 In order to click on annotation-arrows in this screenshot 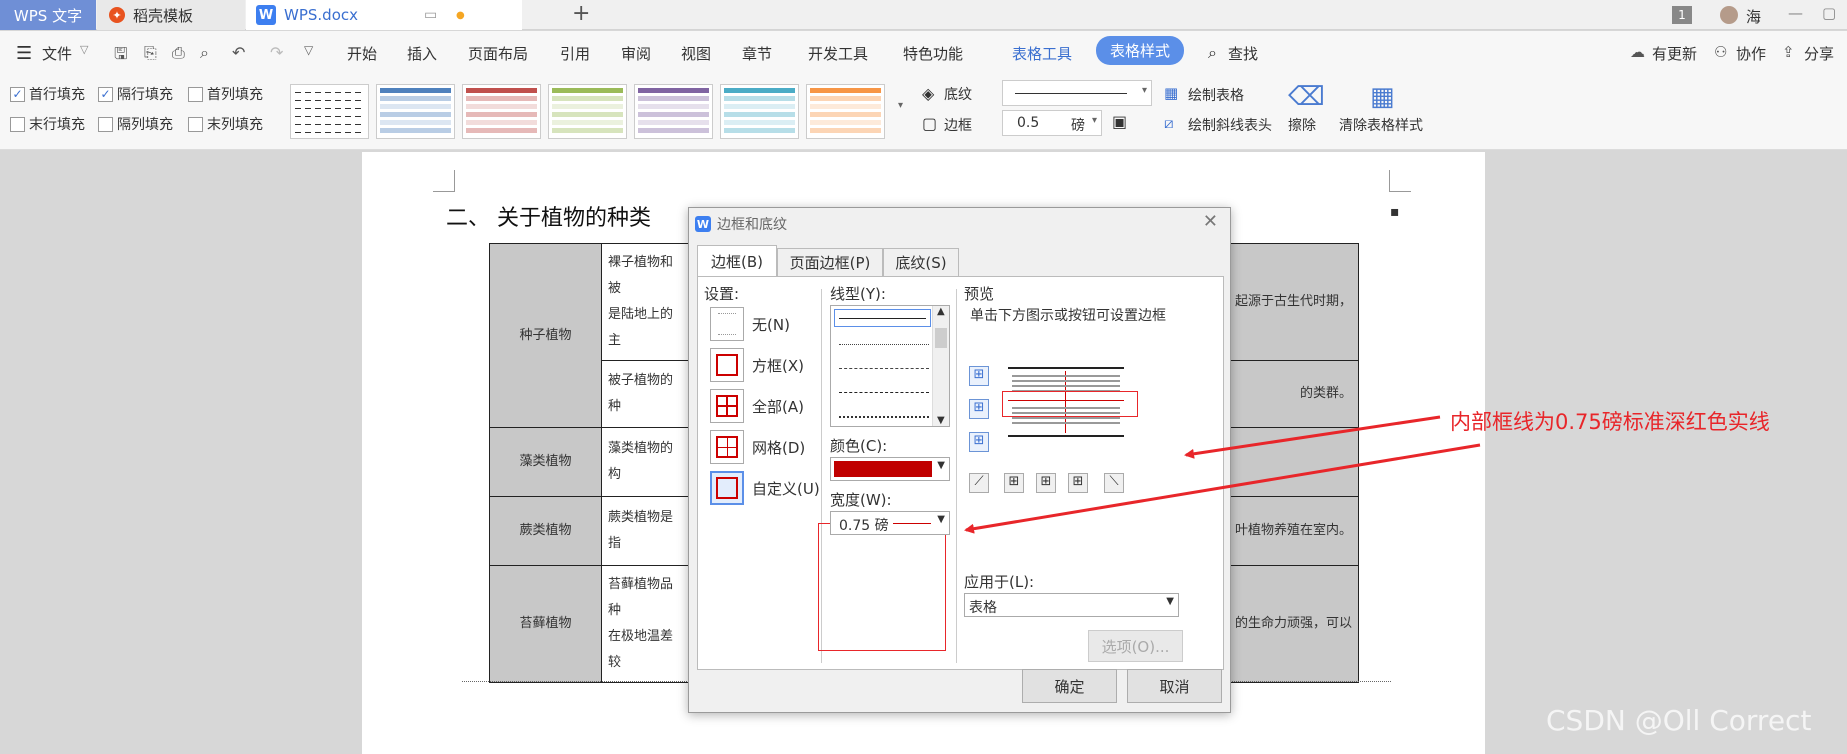, I will do `click(1222, 474)`.